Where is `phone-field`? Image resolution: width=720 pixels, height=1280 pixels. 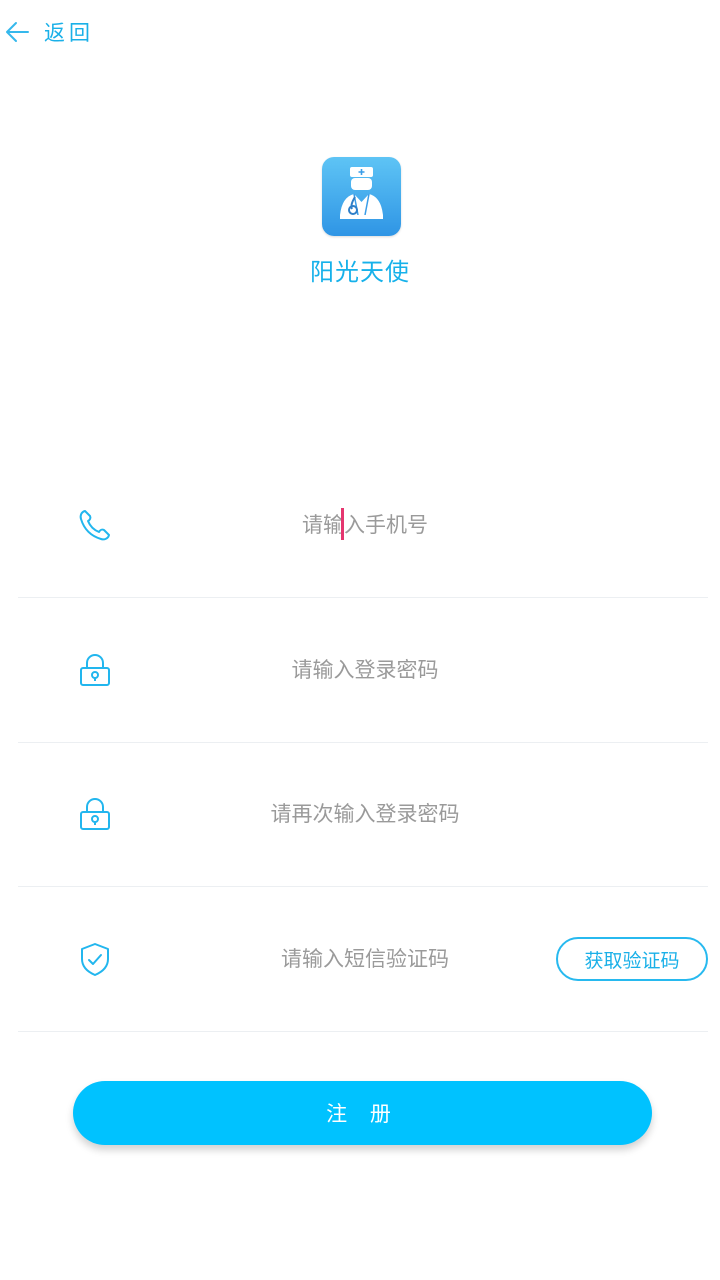
phone-field is located at coordinates (365, 525).